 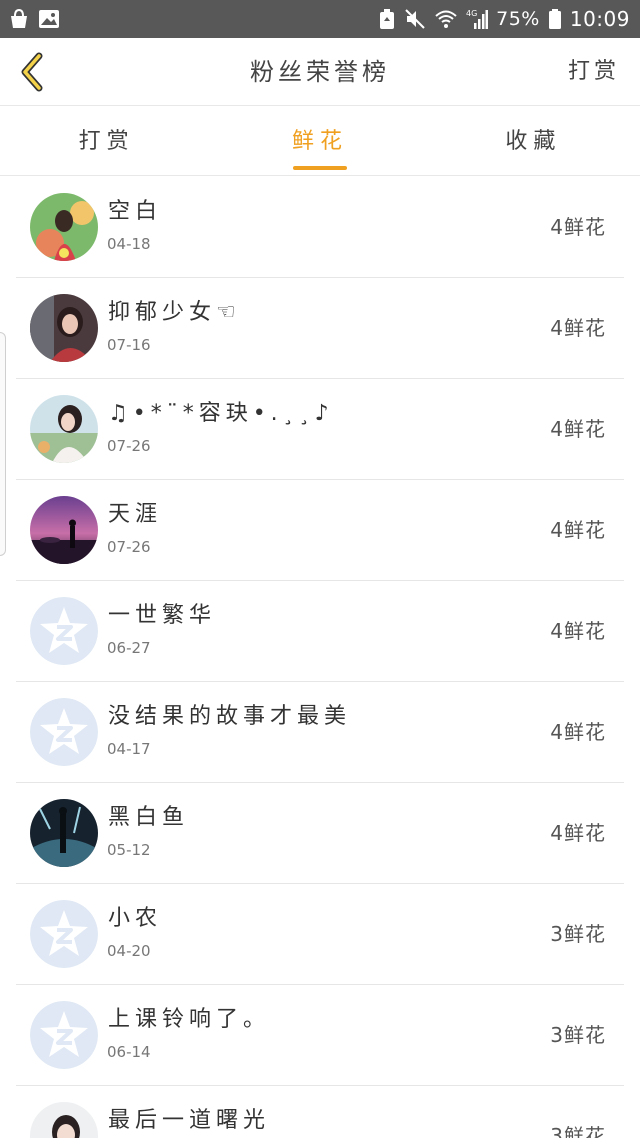 I want to click on list-item: ♫•*¨*容玦•.¸¸♪ 07-26 4鲜花, so click(x=320, y=429).